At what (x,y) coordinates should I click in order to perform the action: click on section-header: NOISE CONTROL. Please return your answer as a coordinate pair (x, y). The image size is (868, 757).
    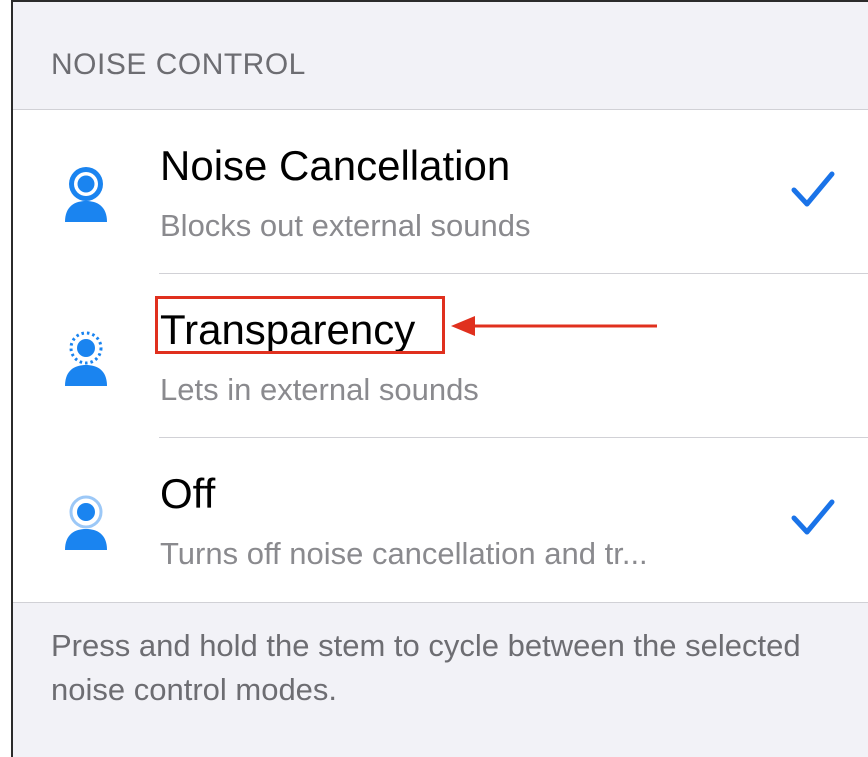
    Looking at the image, I should click on (178, 64).